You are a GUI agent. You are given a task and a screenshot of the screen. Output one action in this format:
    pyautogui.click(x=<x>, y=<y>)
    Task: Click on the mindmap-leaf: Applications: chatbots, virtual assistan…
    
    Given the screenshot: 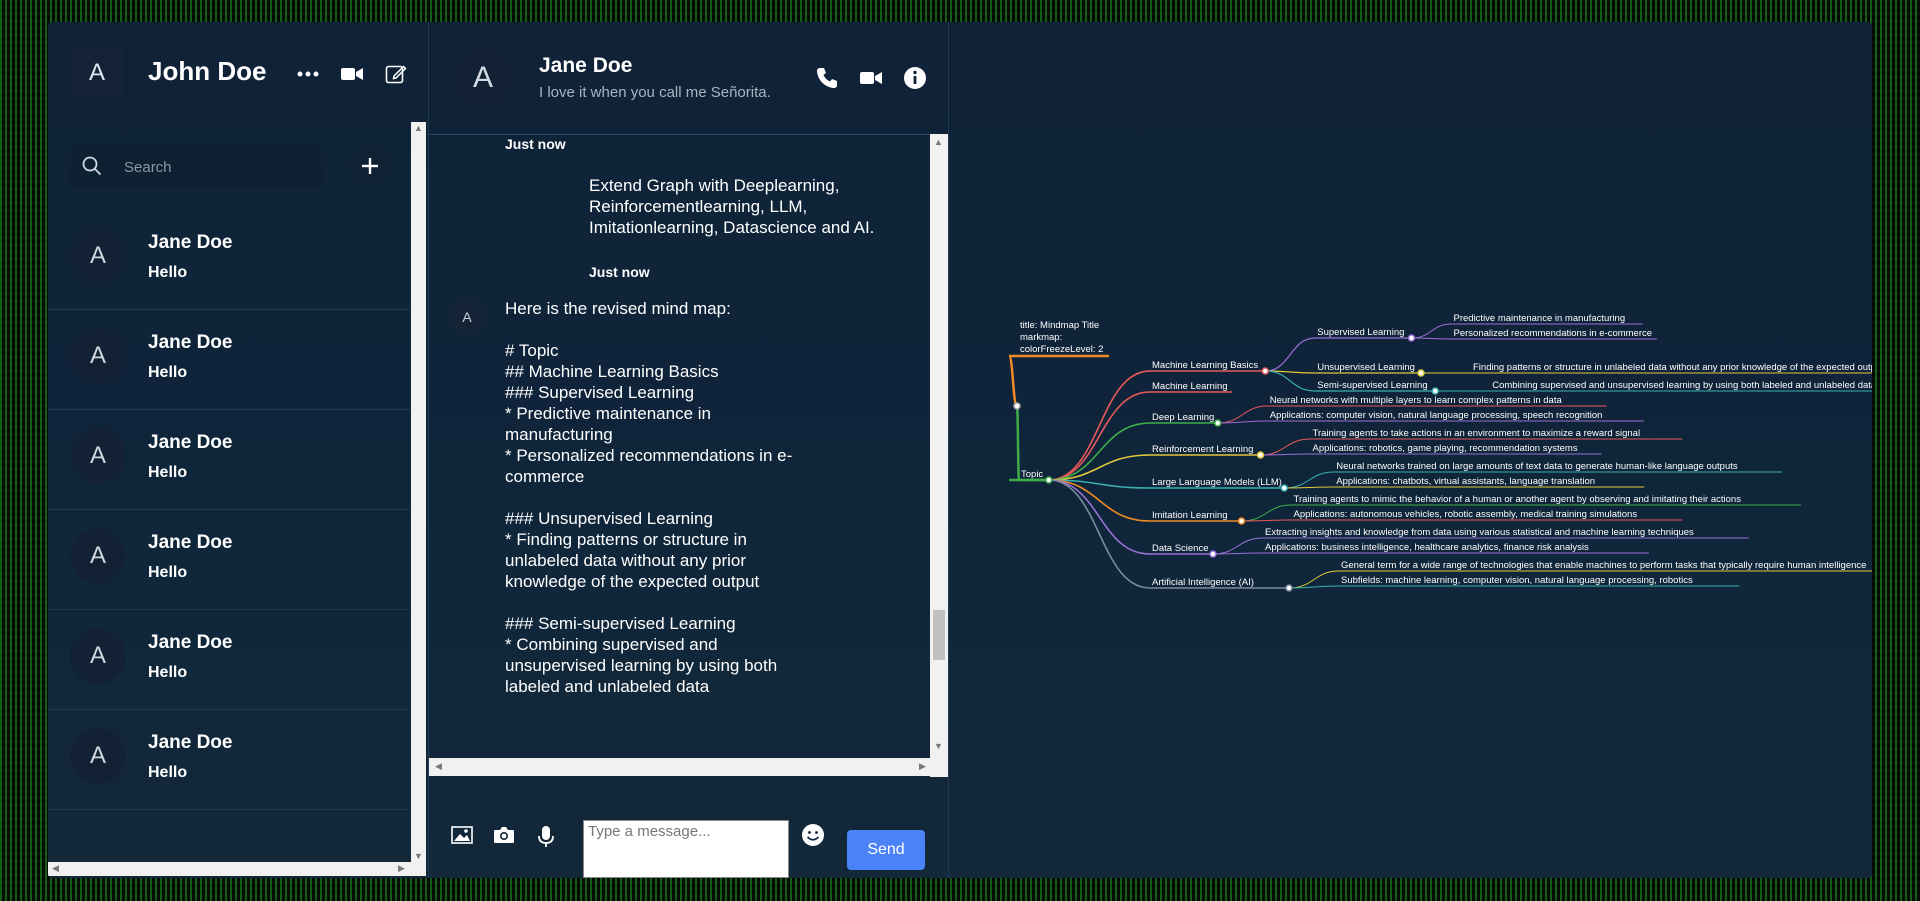 What is the action you would take?
    pyautogui.click(x=1465, y=481)
    